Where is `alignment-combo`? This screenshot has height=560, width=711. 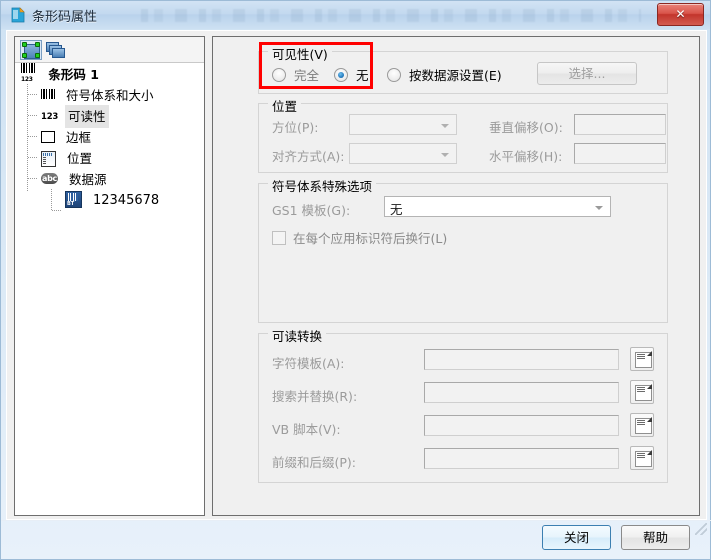 alignment-combo is located at coordinates (403, 153).